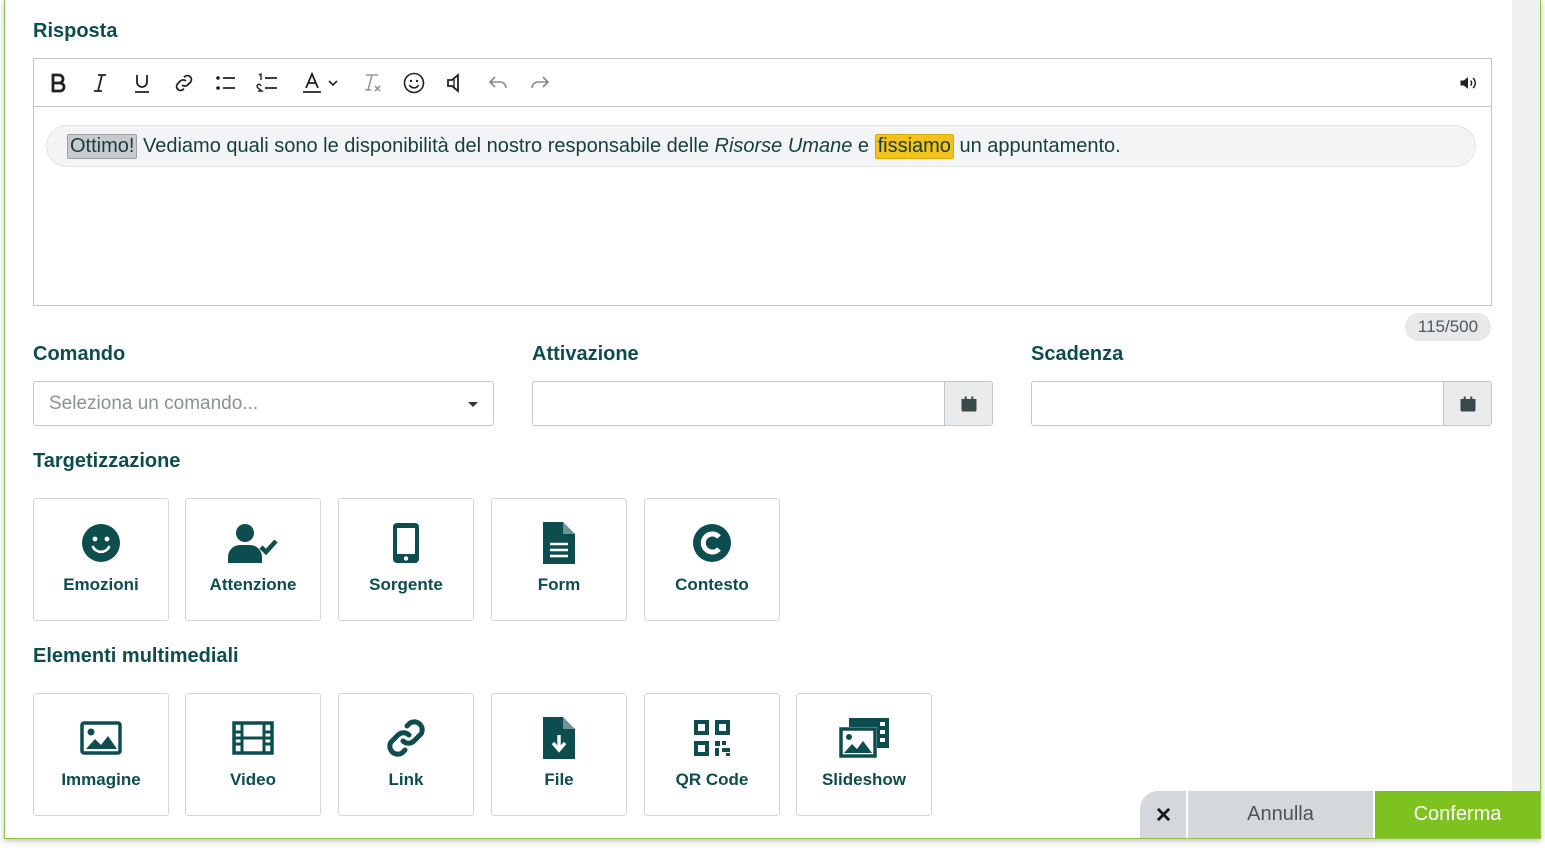 The image size is (1545, 848). I want to click on tile-label: Slideshow, so click(864, 779).